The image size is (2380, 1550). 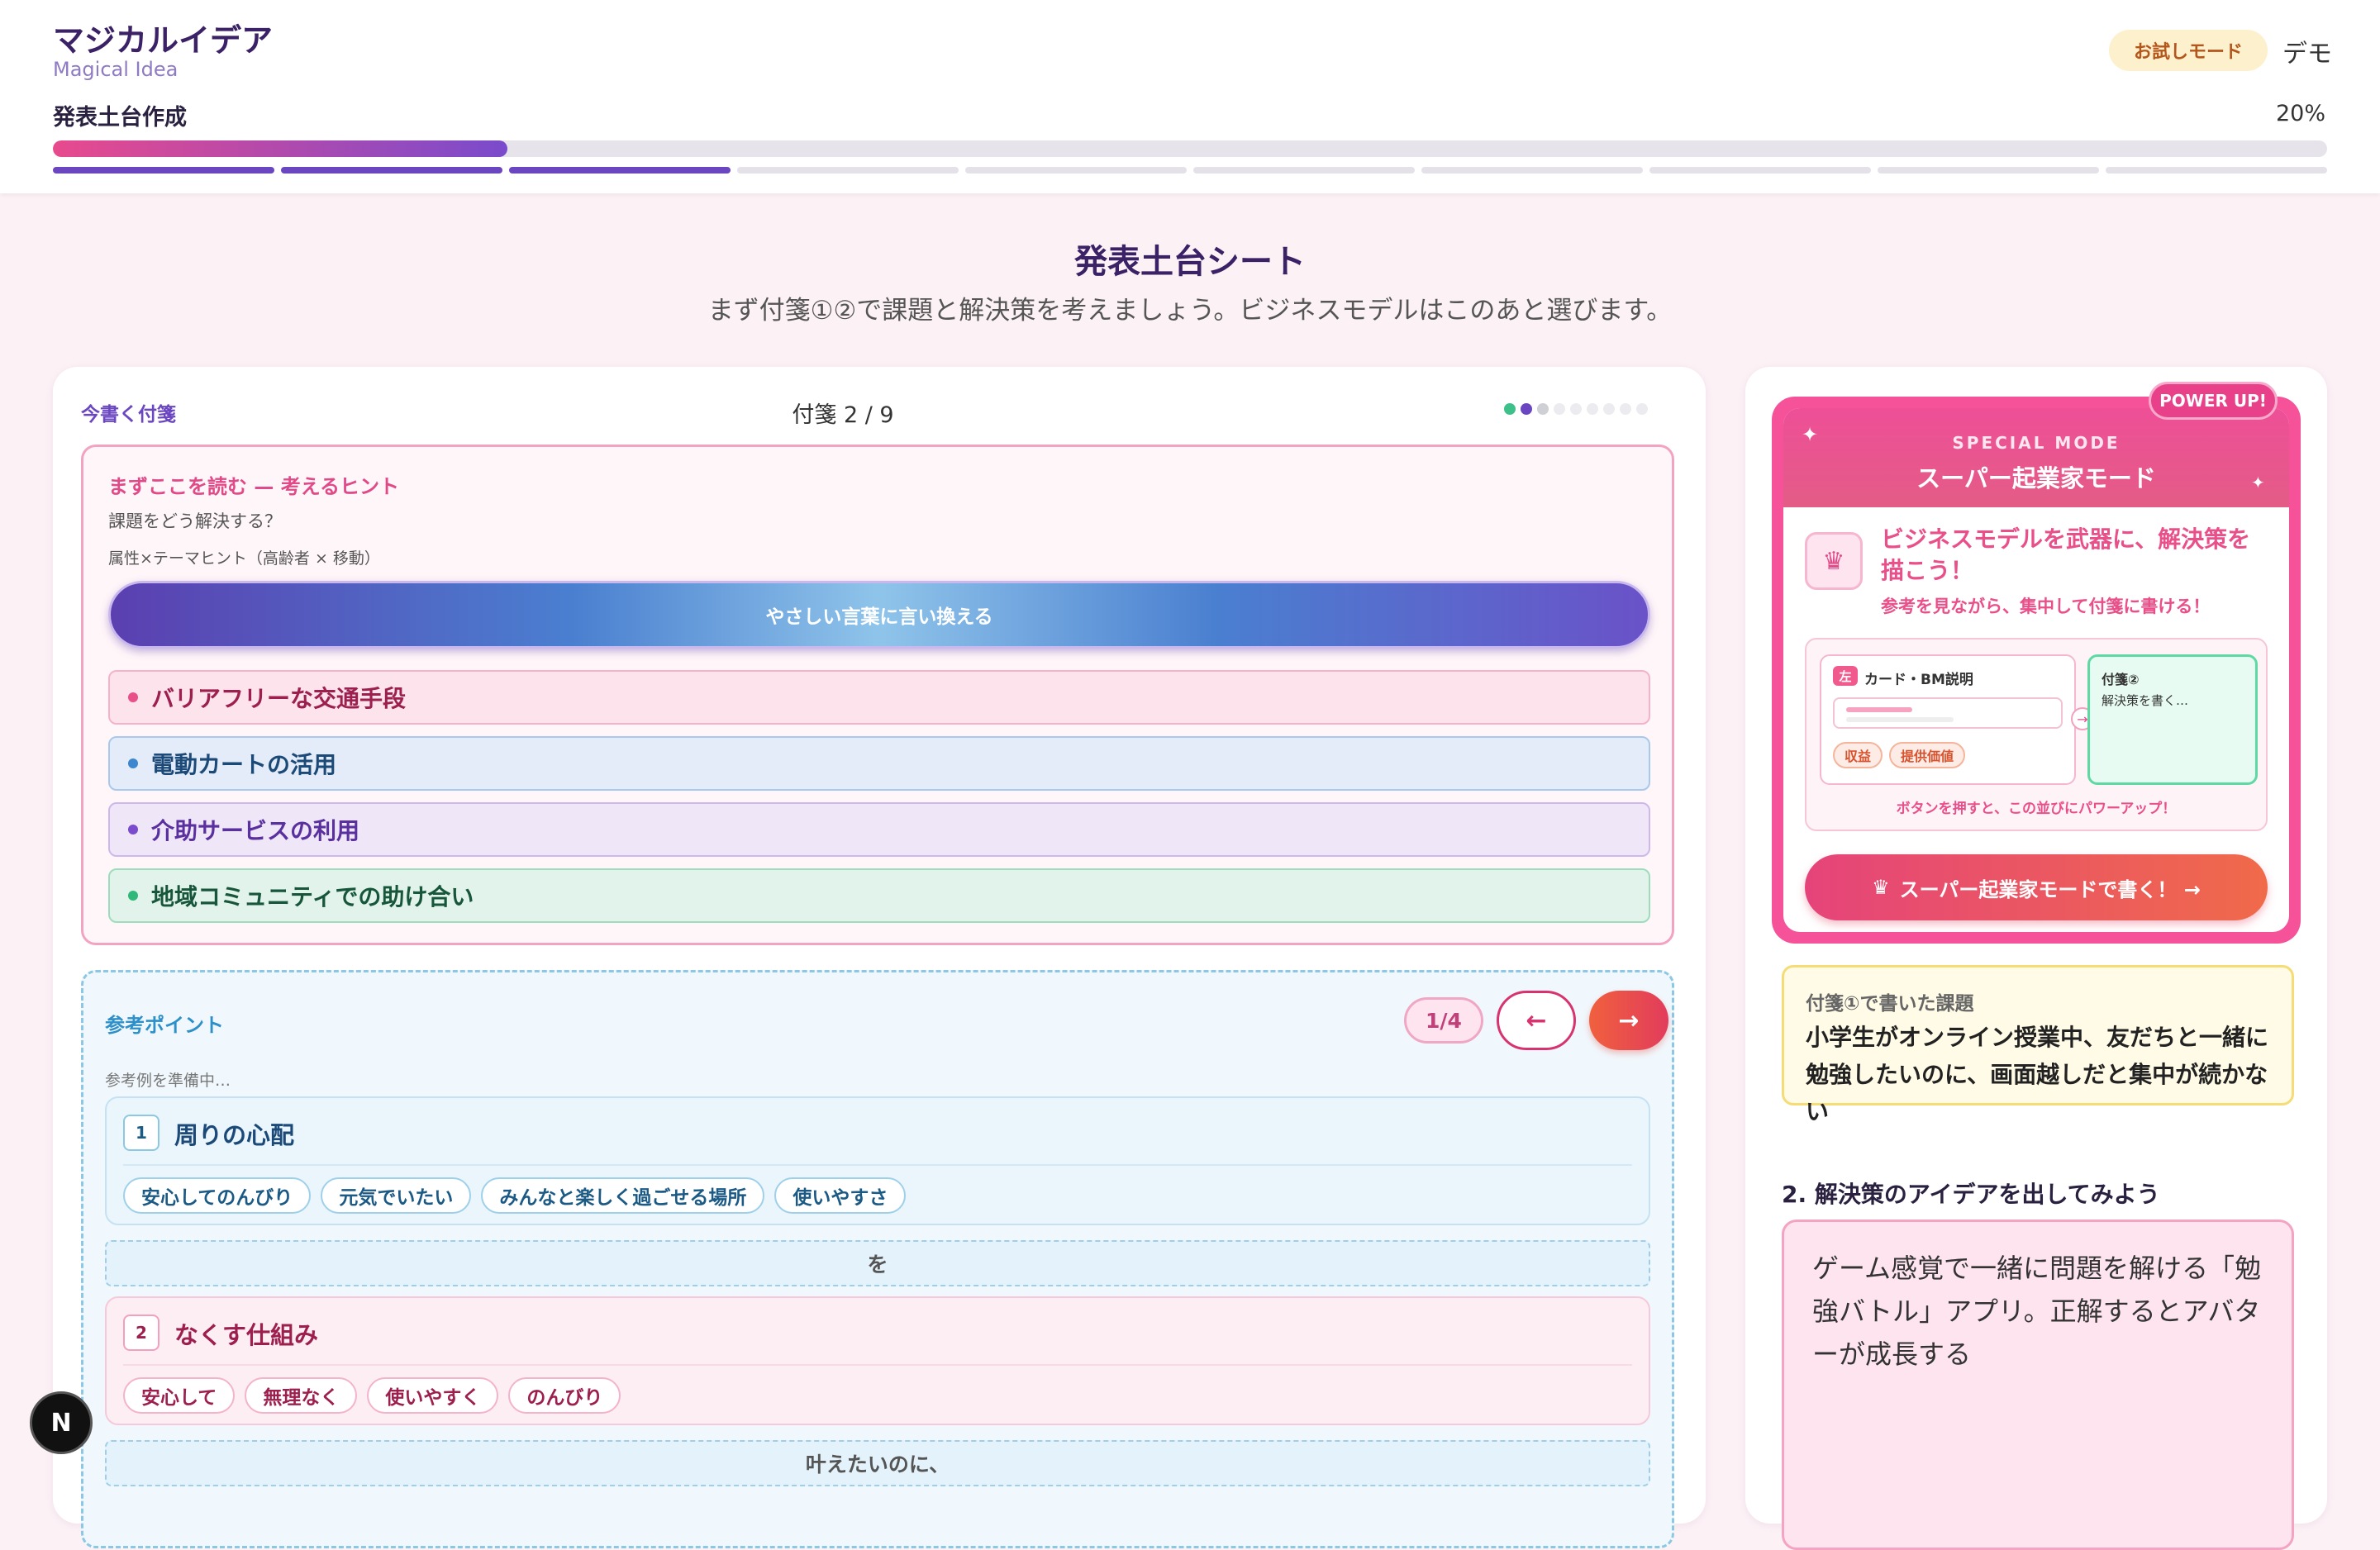 What do you see at coordinates (1190, 148) in the screenshot?
I see `progress-bar` at bounding box center [1190, 148].